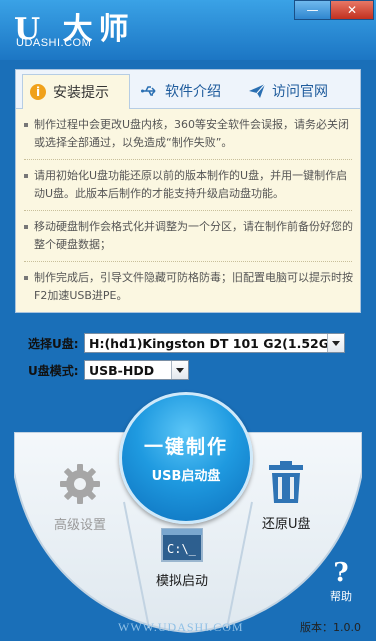  Describe the element at coordinates (341, 596) in the screenshot. I see `help-label: 帮助` at that location.